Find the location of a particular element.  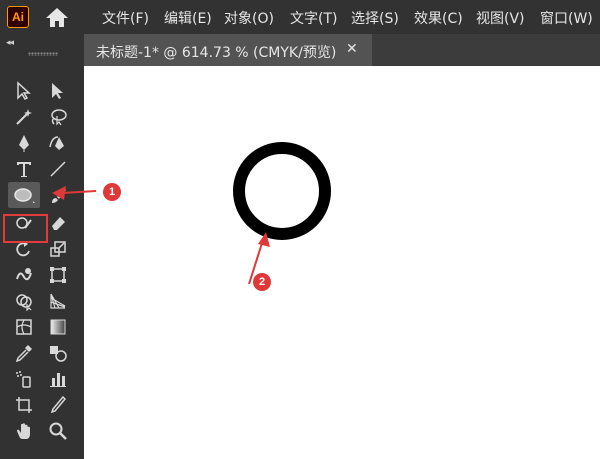

annotation-badge-2: 2 is located at coordinates (262, 282).